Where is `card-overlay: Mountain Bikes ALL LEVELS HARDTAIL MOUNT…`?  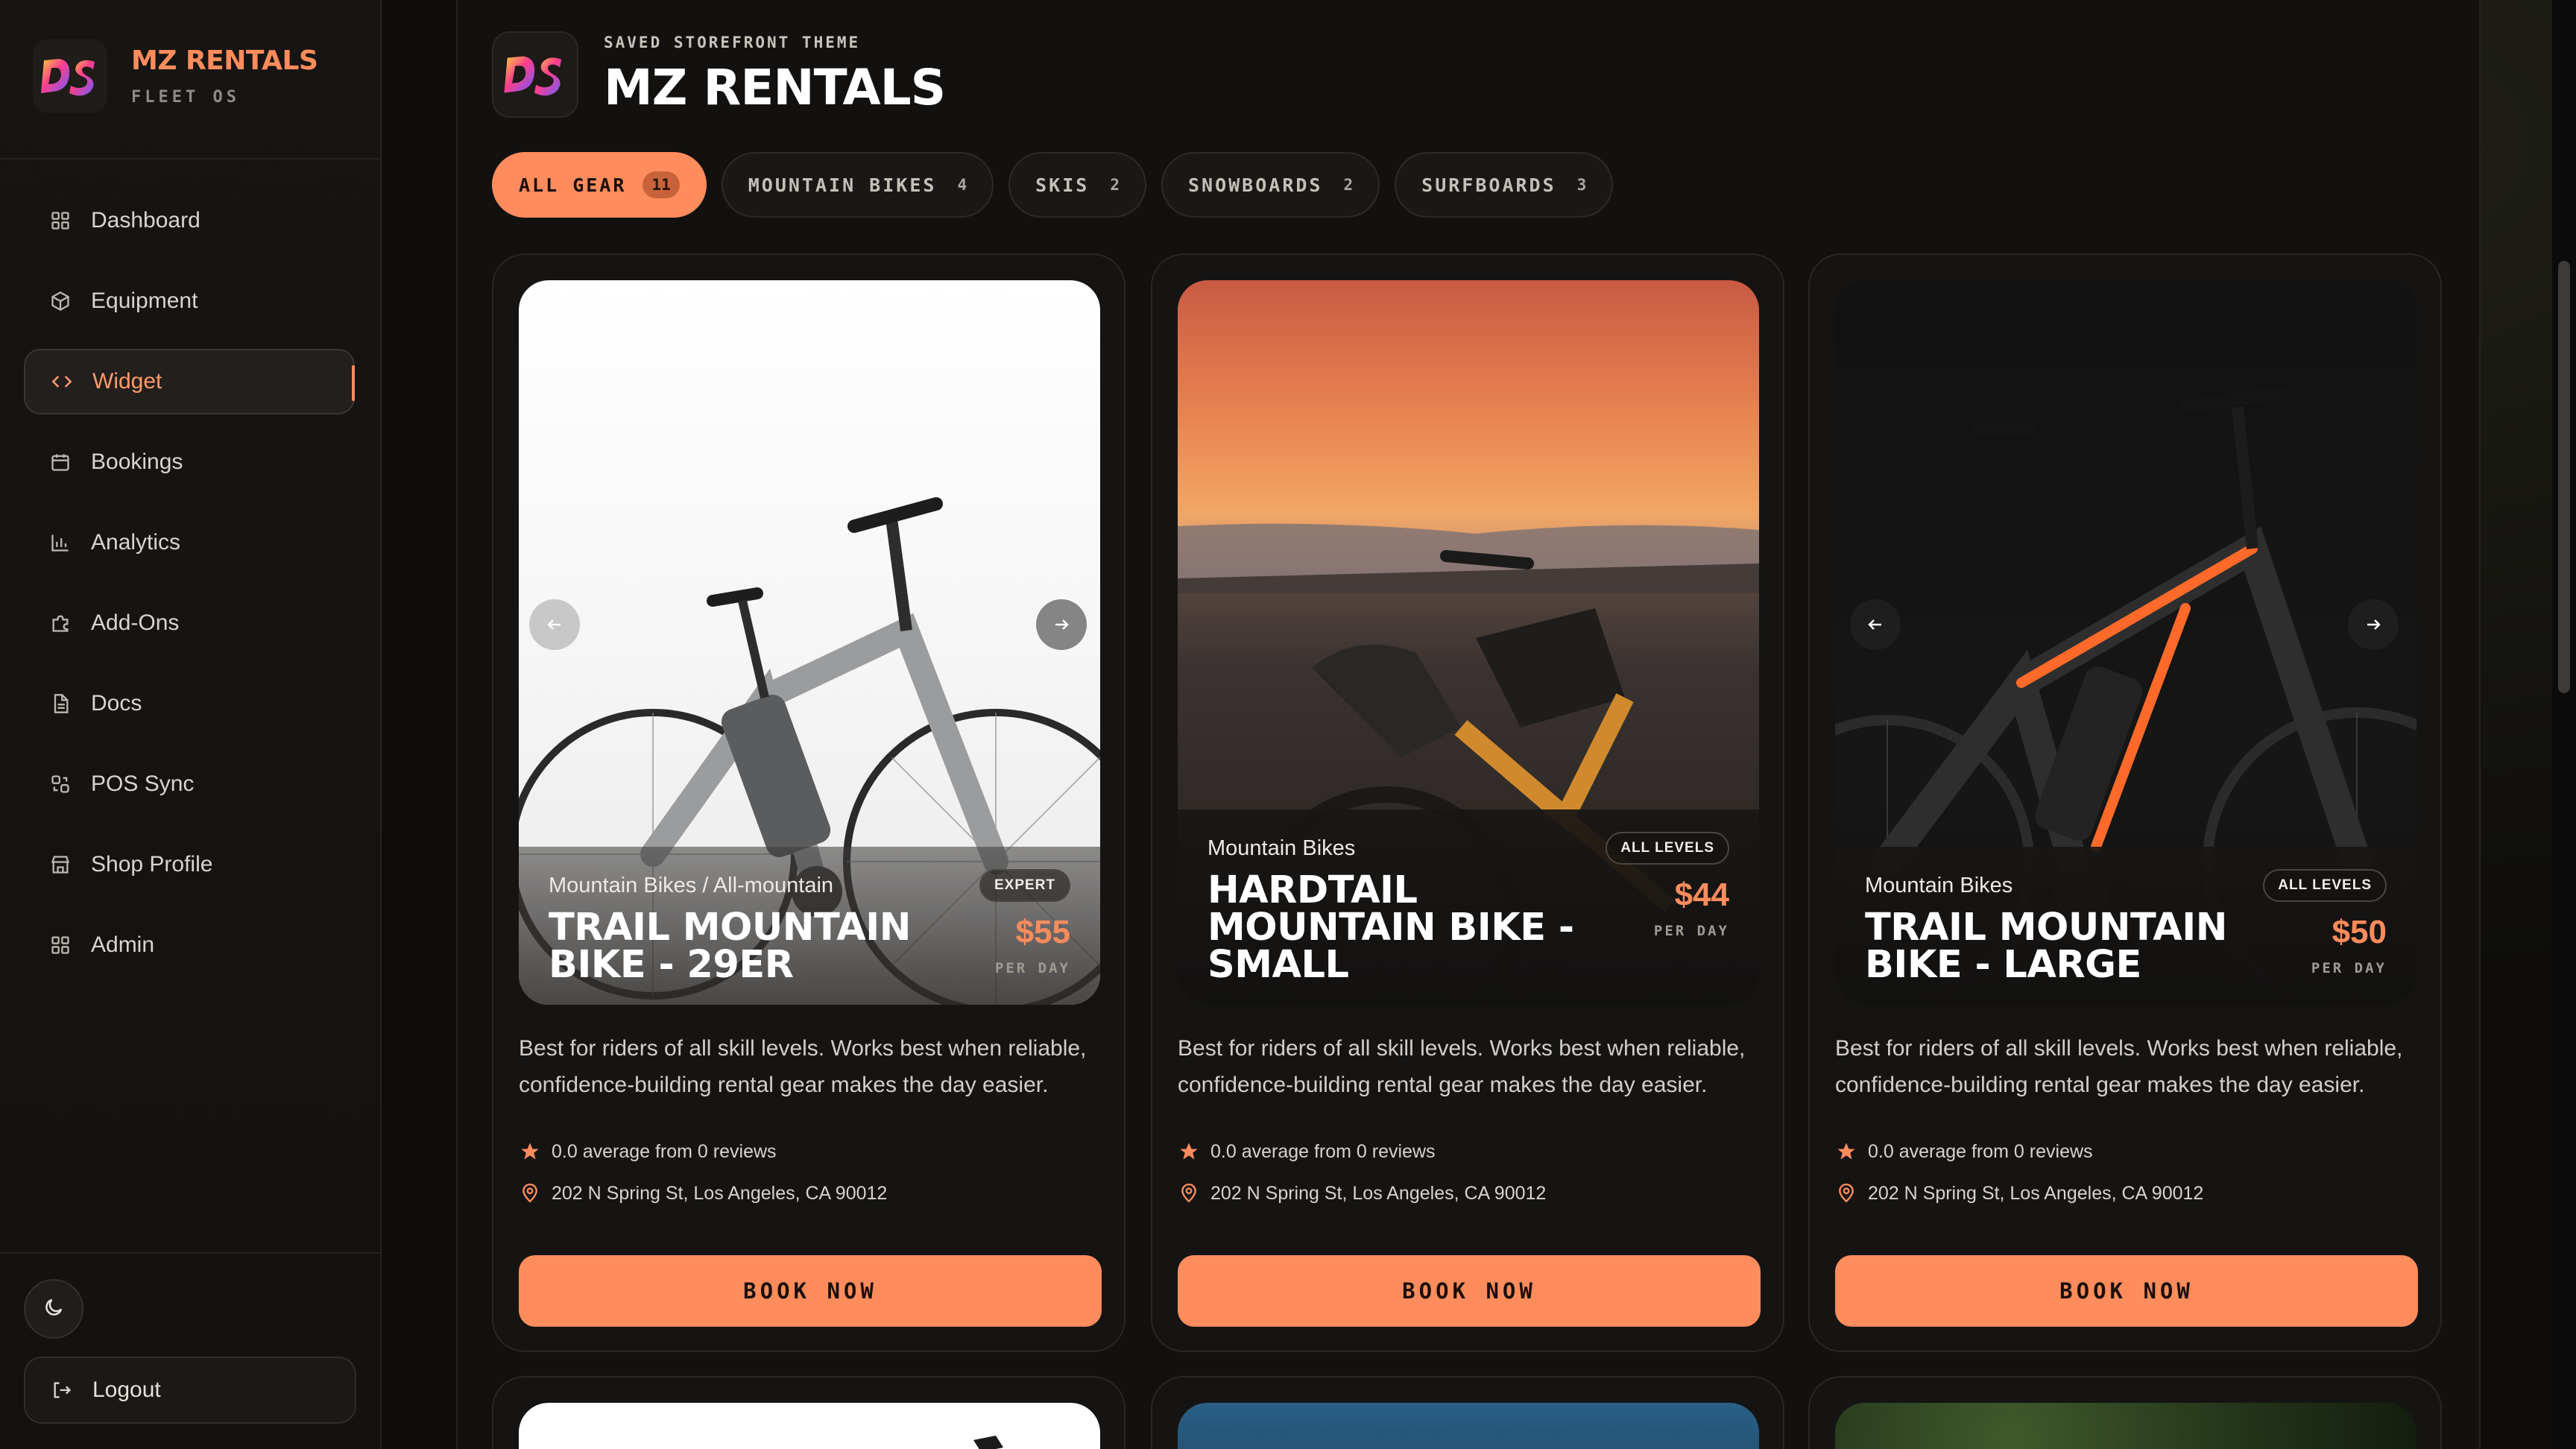 card-overlay: Mountain Bikes ALL LEVELS HARDTAIL MOUNT… is located at coordinates (1468, 907).